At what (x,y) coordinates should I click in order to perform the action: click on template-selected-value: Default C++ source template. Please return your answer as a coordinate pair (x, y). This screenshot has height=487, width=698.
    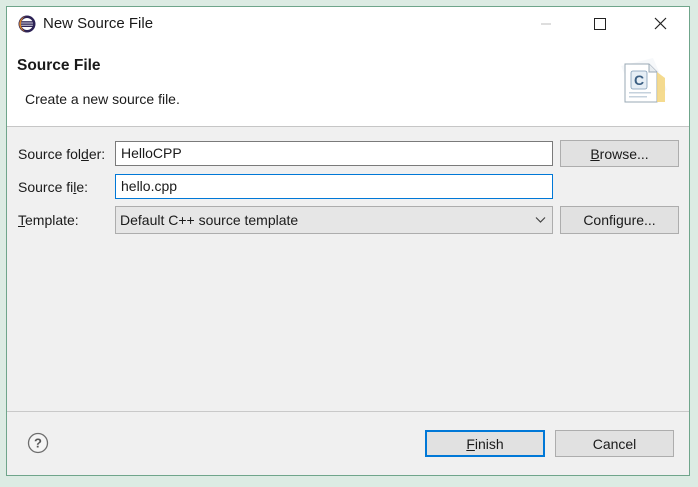
    Looking at the image, I should click on (209, 220).